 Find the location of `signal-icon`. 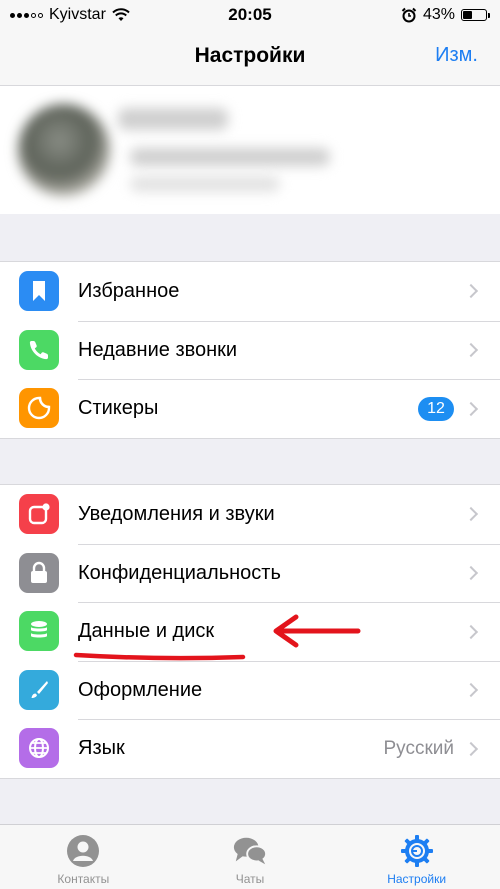

signal-icon is located at coordinates (26, 15).